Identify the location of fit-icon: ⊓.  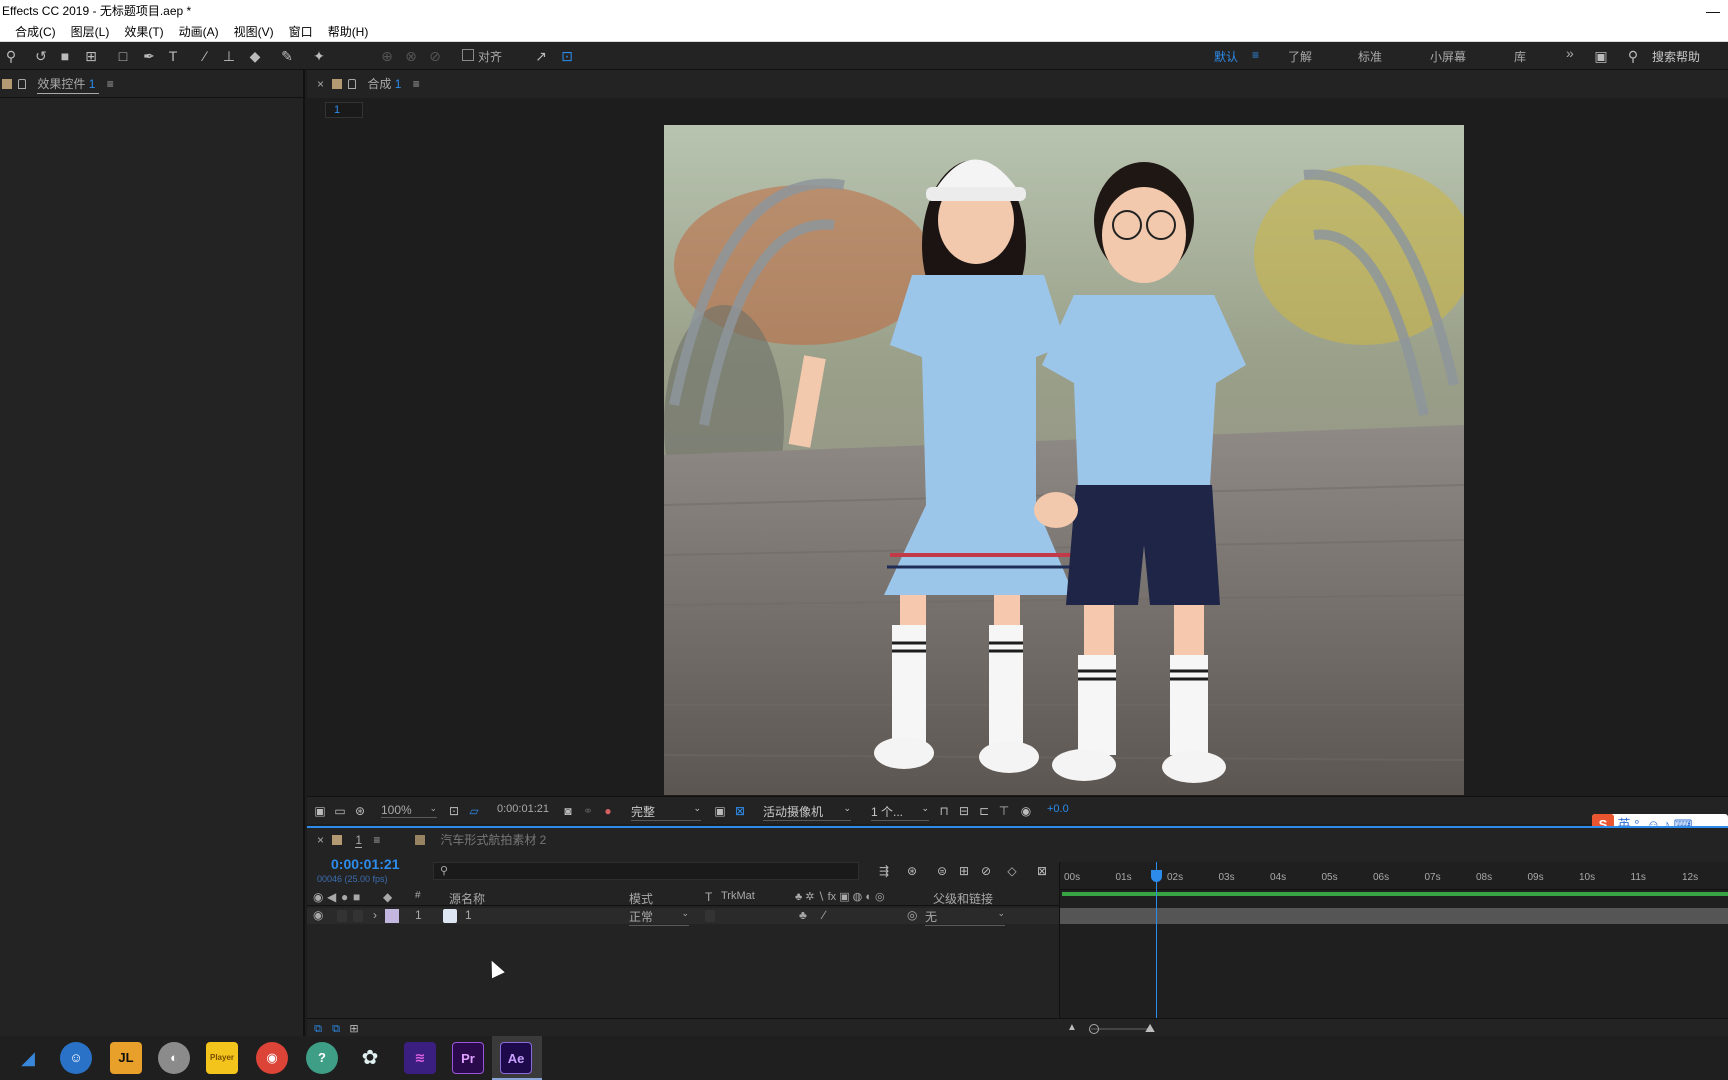
(944, 811).